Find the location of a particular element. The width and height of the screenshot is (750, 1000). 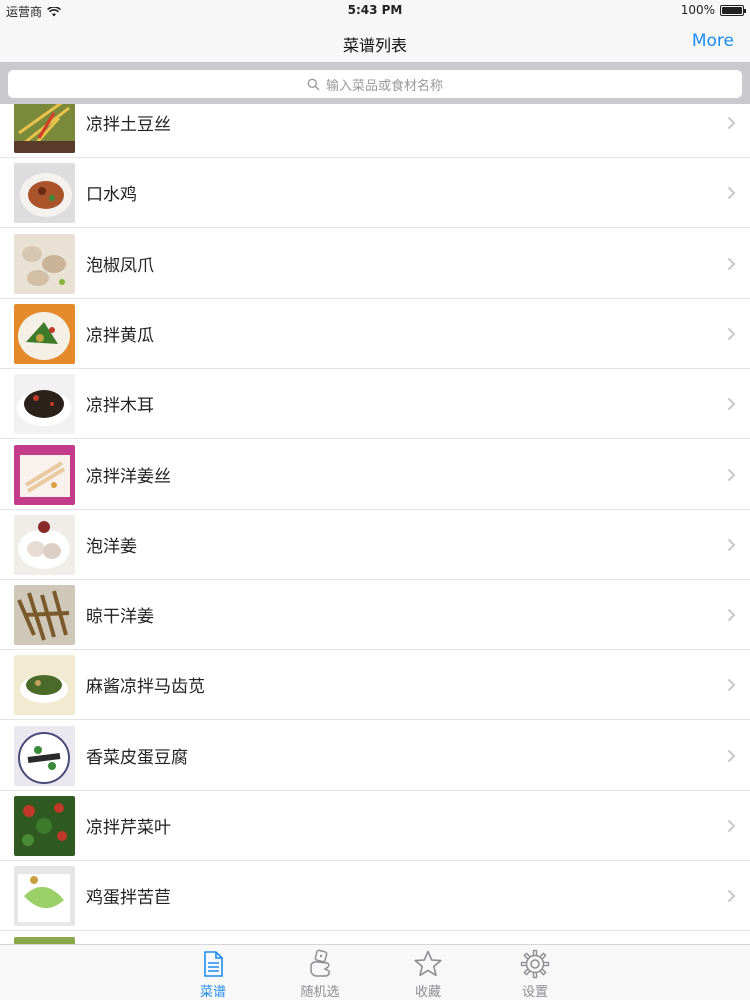

recipe-name: 凉拌洋姜丝 is located at coordinates (128, 476).